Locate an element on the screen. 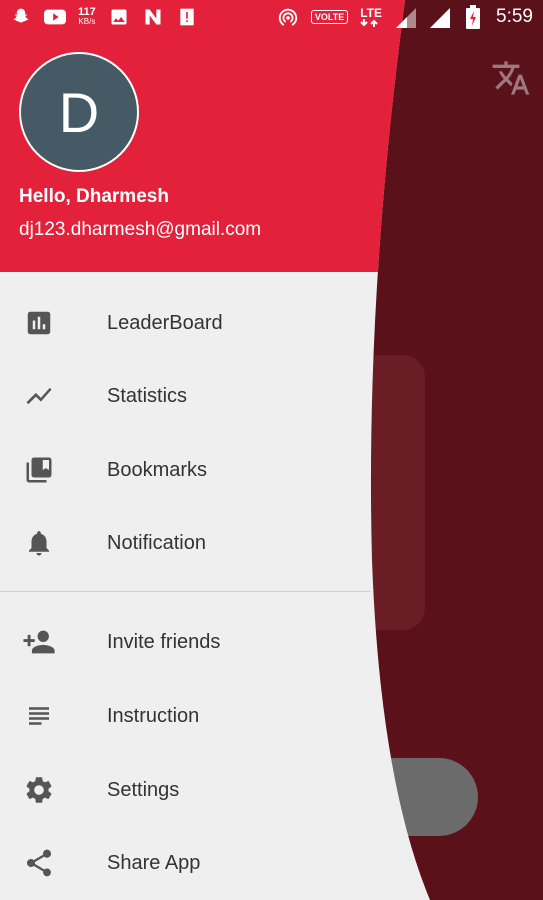 Image resolution: width=543 pixels, height=900 pixels. menu-item-invite-friends: Invite friends is located at coordinates (185, 642).